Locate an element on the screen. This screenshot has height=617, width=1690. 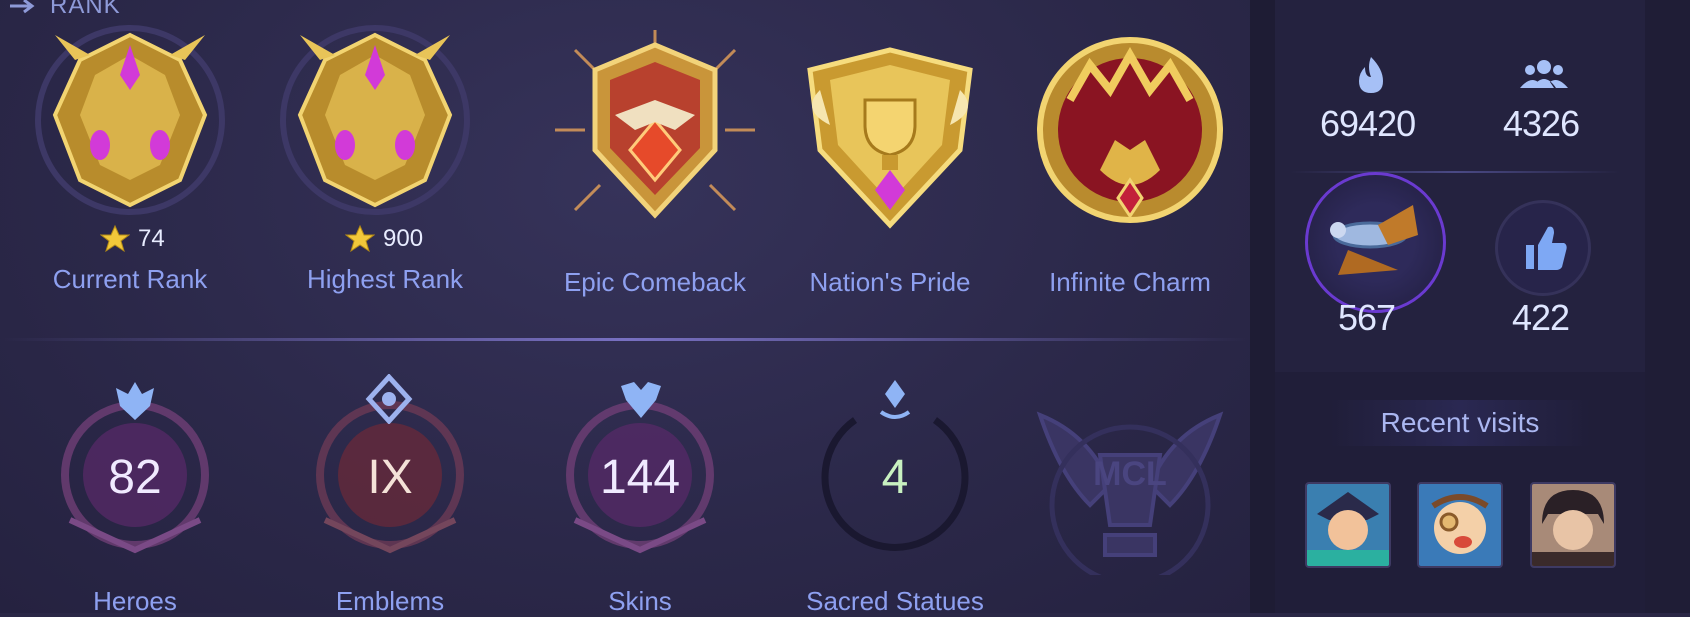
skins-count: 144 is located at coordinates (640, 477).